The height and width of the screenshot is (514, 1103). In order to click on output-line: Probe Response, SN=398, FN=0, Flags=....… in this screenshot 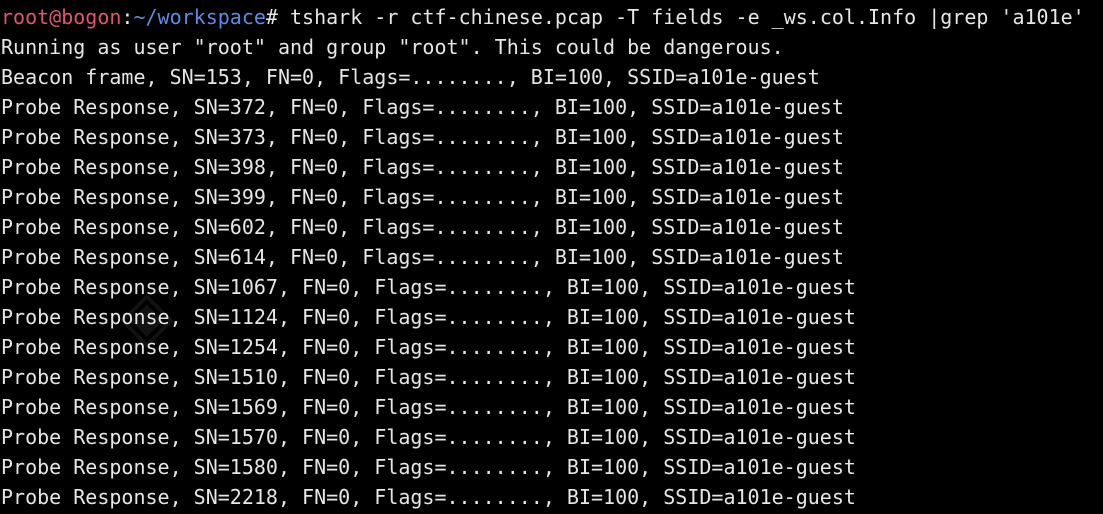, I will do `click(422, 167)`.